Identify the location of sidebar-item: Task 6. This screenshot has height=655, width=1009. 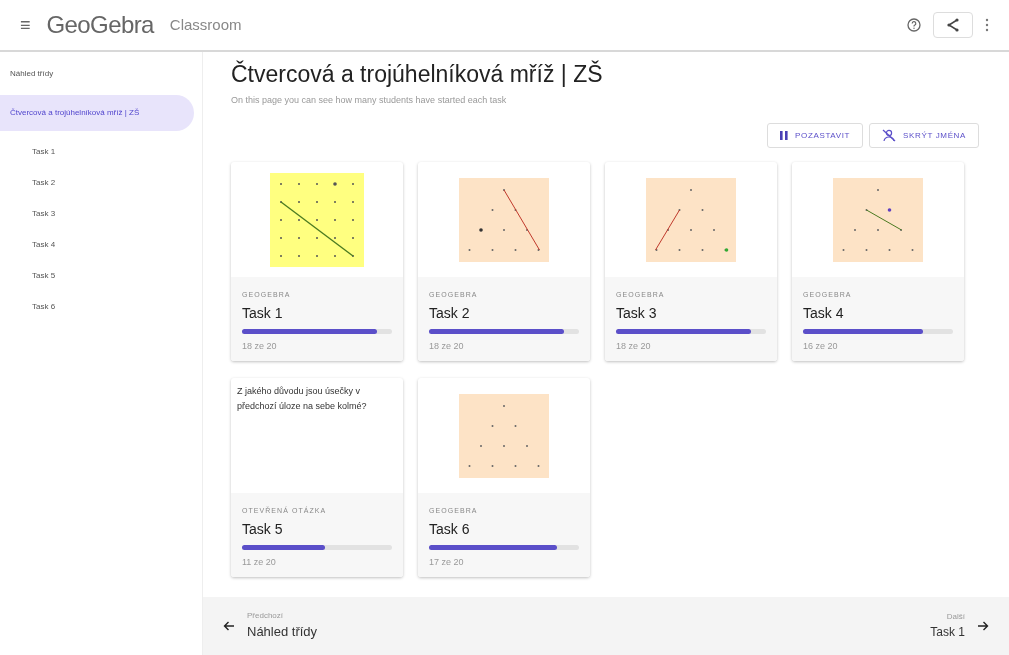
(97, 307).